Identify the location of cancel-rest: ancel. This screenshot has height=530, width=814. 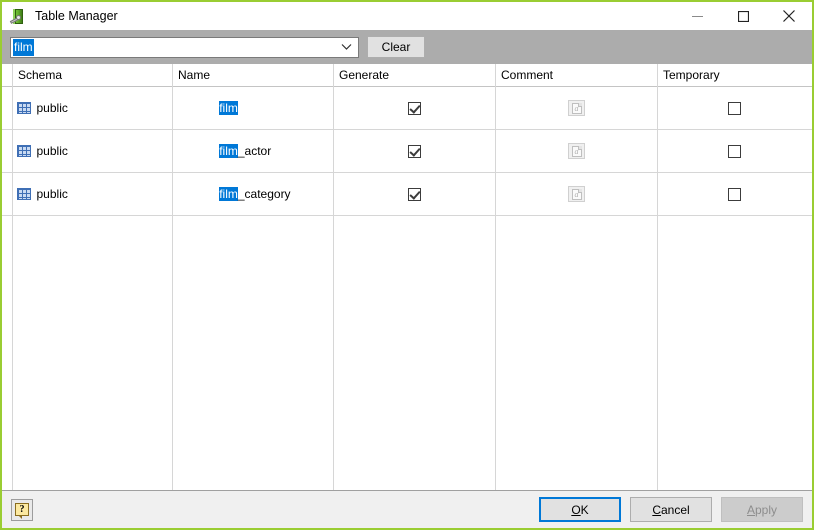
(675, 509).